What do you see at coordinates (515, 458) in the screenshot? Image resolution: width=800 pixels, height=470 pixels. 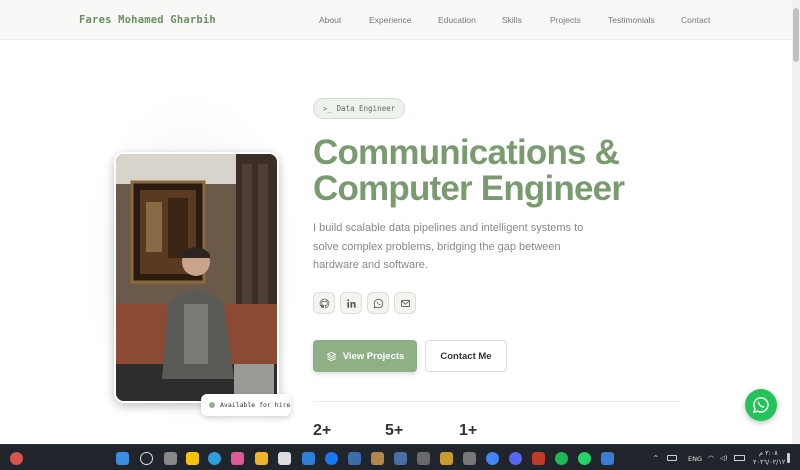 I see `discord-icon` at bounding box center [515, 458].